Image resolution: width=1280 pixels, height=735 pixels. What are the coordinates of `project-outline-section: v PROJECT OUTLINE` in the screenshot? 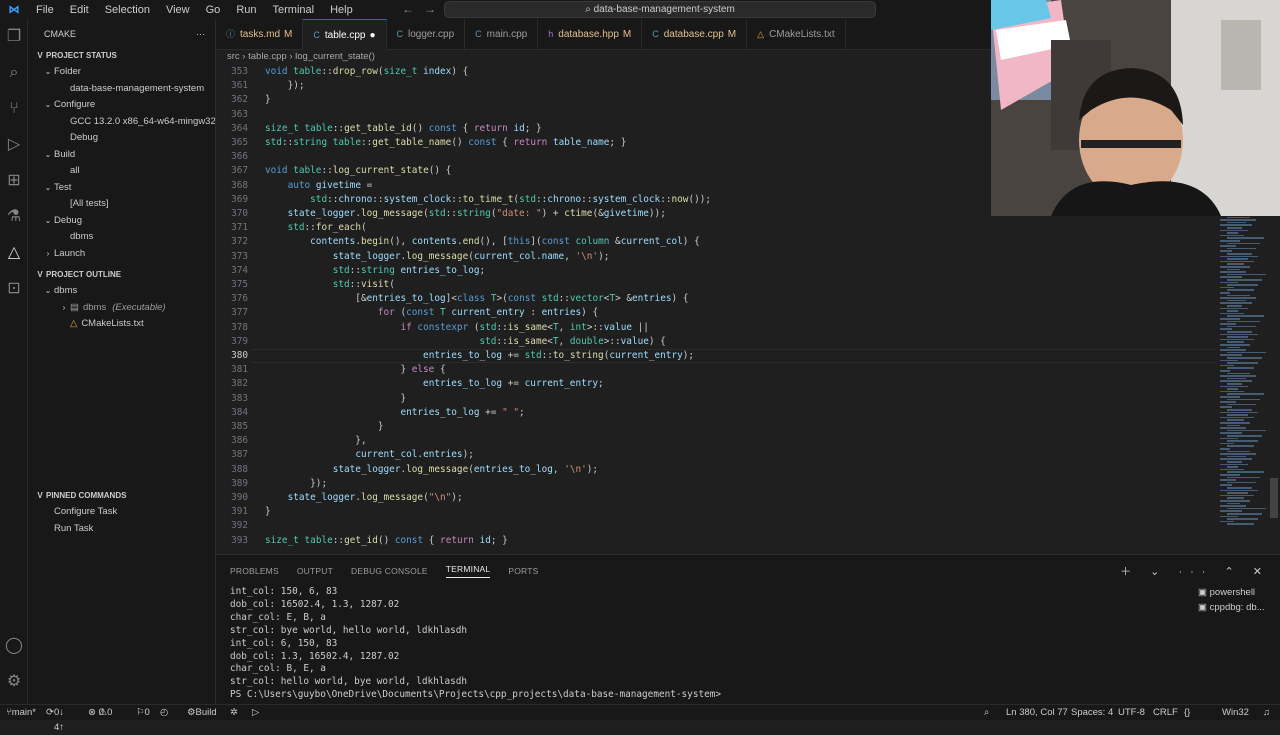 It's located at (121, 274).